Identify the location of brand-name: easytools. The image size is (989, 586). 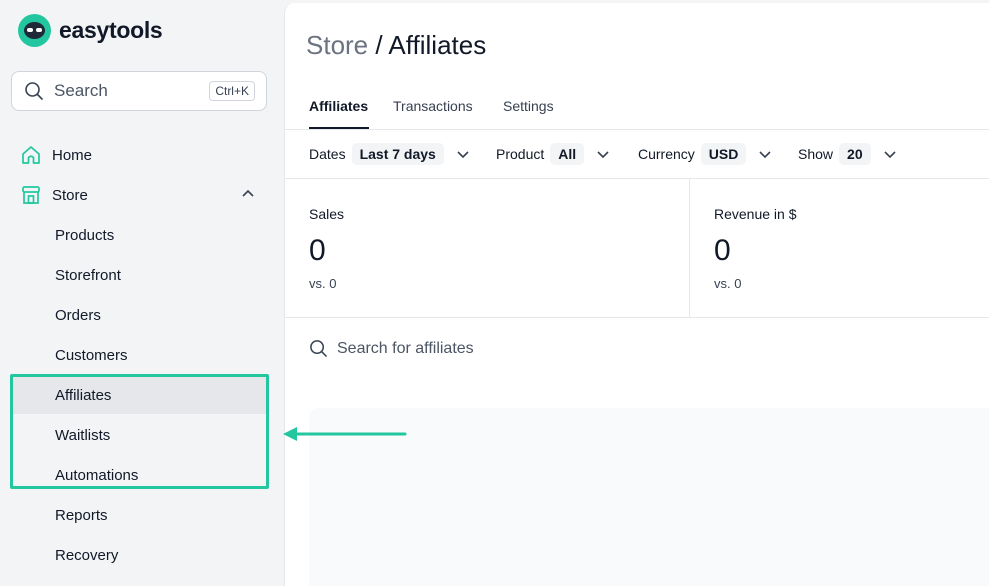
(111, 30).